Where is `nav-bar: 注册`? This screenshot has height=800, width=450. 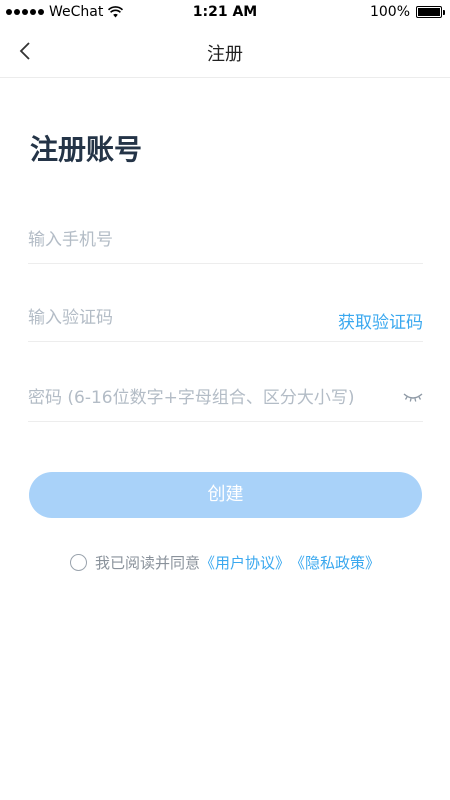 nav-bar: 注册 is located at coordinates (225, 51).